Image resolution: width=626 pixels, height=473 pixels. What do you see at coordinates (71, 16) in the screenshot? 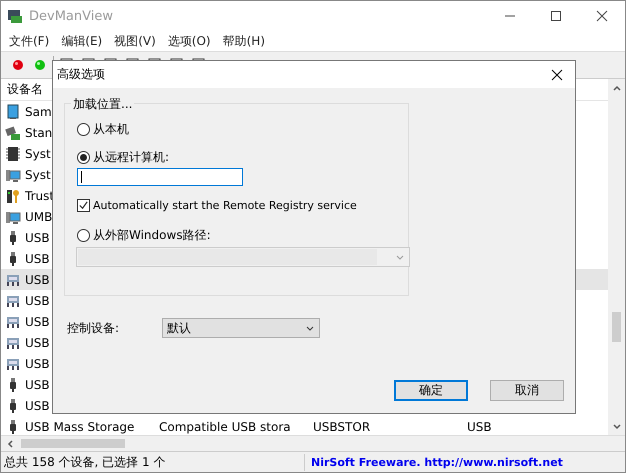
I see `window-title: DevManView` at bounding box center [71, 16].